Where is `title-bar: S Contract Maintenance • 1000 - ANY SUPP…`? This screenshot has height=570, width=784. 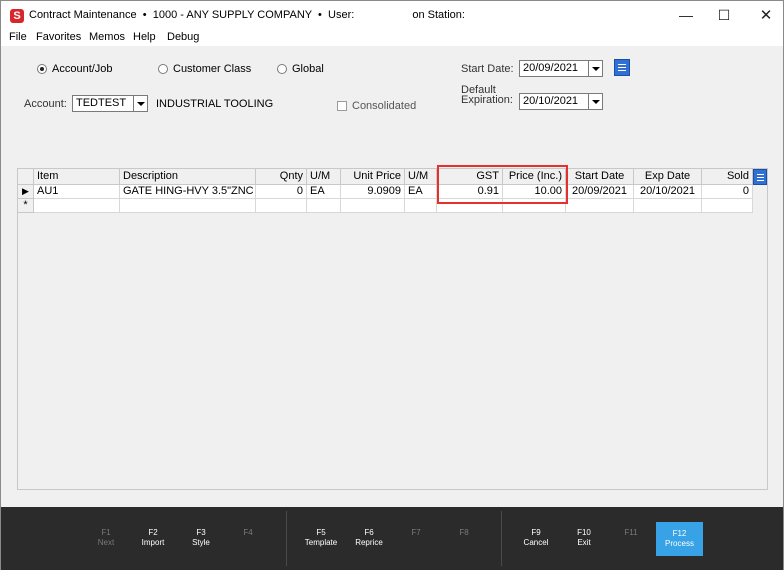
title-bar: S Contract Maintenance • 1000 - ANY SUPP… is located at coordinates (392, 15).